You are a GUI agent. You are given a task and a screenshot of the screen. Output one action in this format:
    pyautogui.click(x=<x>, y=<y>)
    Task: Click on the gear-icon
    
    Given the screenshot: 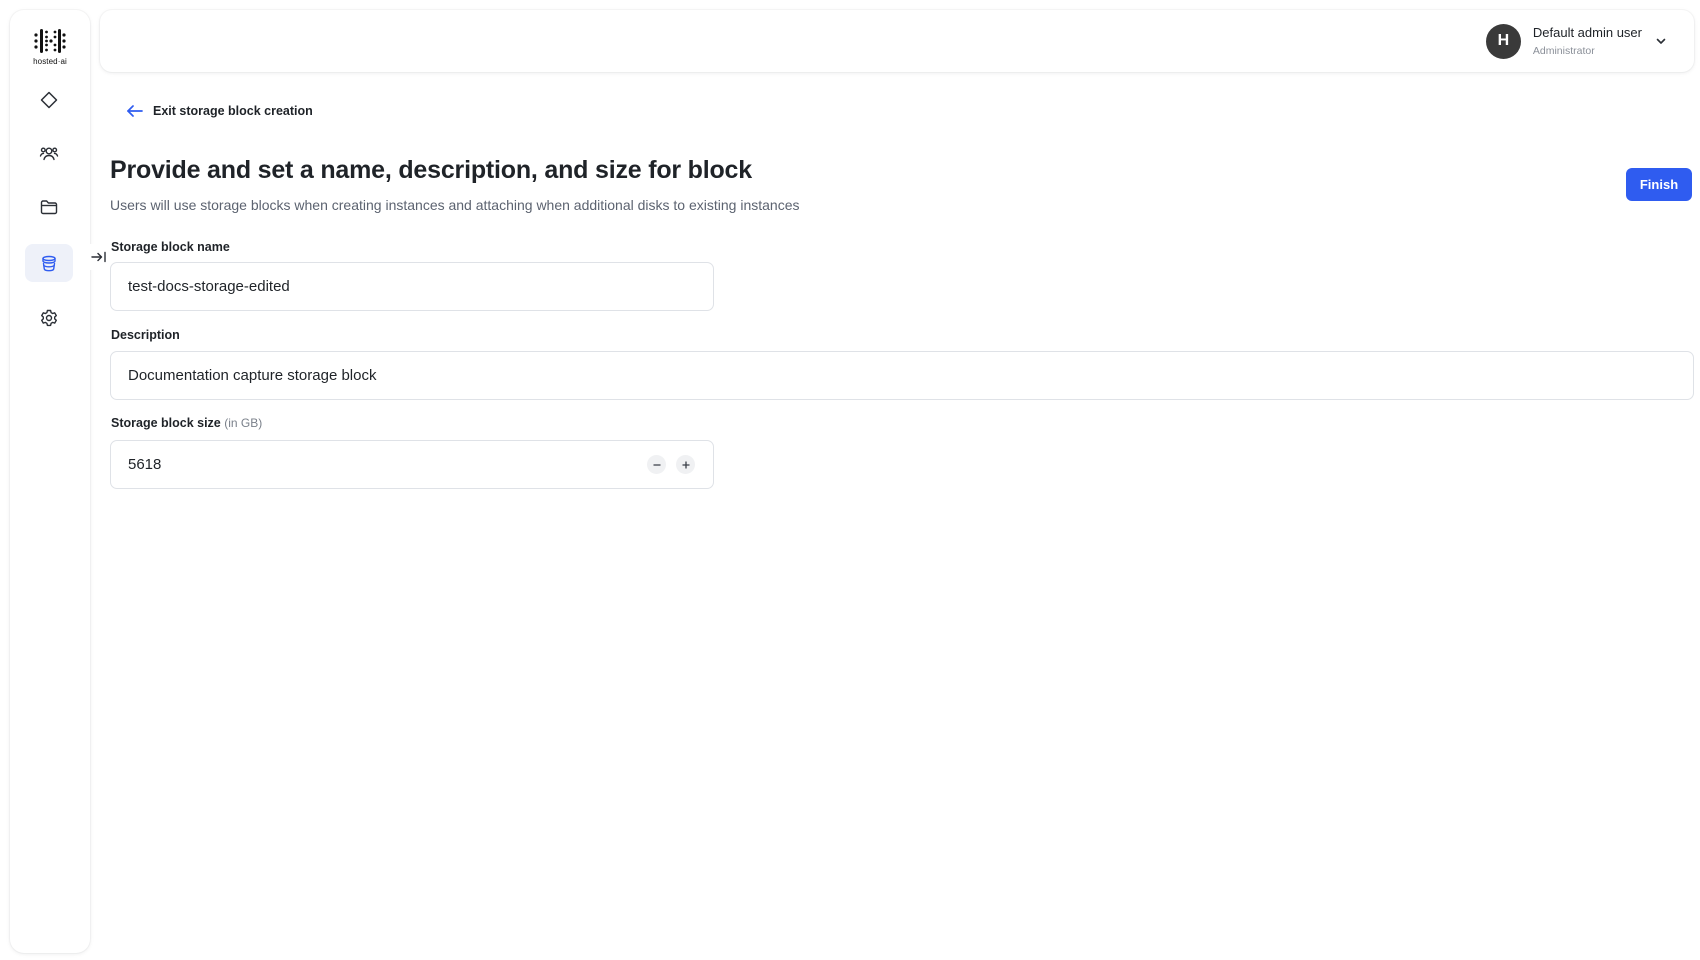 What is the action you would take?
    pyautogui.click(x=49, y=318)
    